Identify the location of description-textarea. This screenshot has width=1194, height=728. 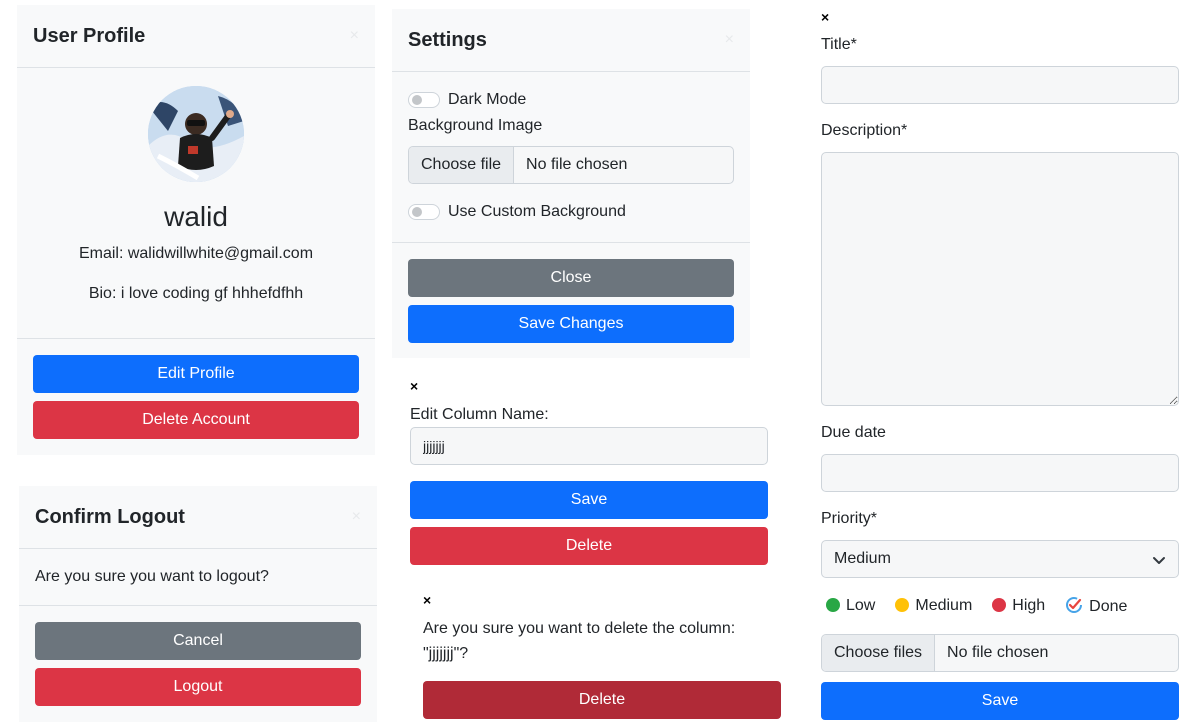
(1000, 279).